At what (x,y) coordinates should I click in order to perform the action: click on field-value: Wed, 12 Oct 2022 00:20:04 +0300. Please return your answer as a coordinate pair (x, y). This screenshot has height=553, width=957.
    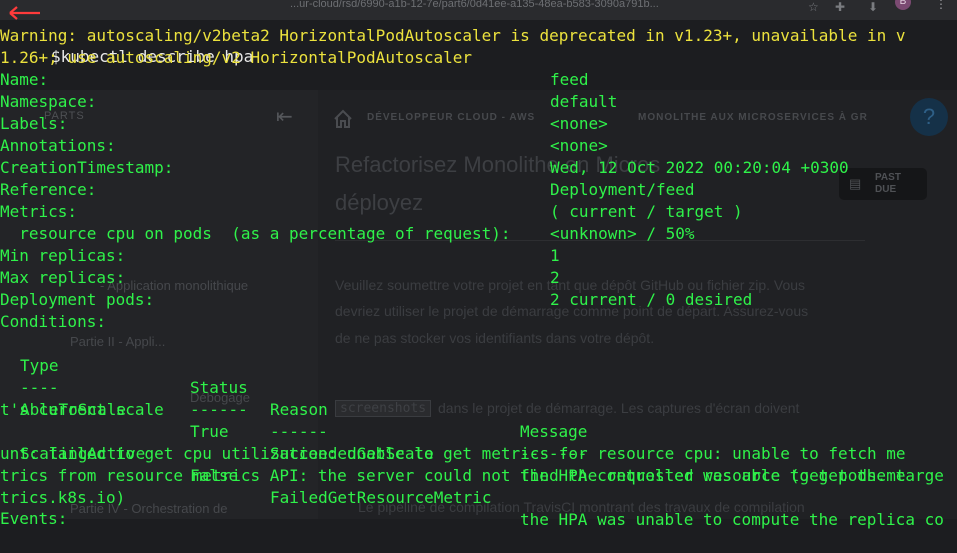
    Looking at the image, I should click on (699, 167).